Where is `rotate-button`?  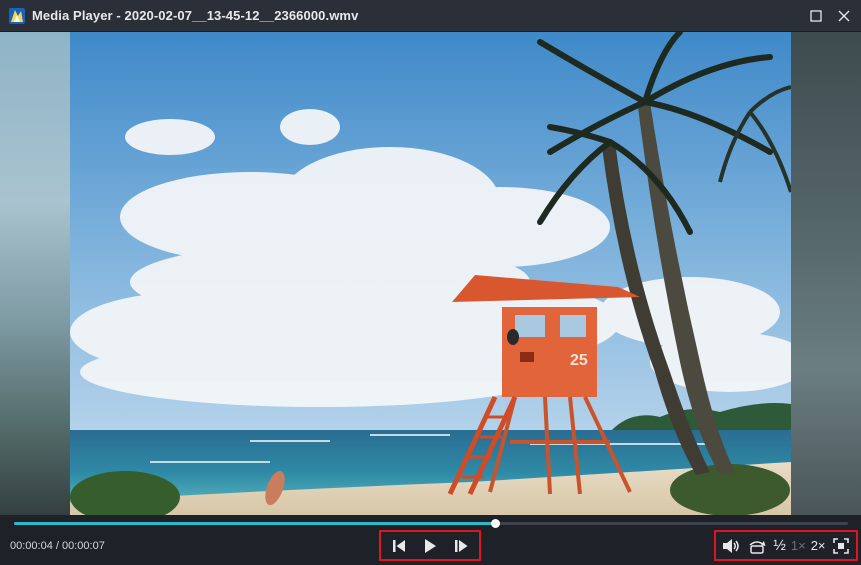 rotate-button is located at coordinates (757, 546).